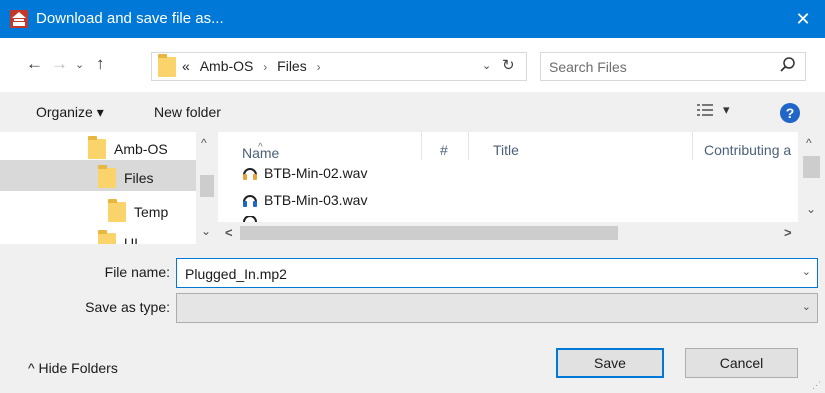 The width and height of the screenshot is (825, 393). What do you see at coordinates (705, 110) in the screenshot?
I see `details-view-icon` at bounding box center [705, 110].